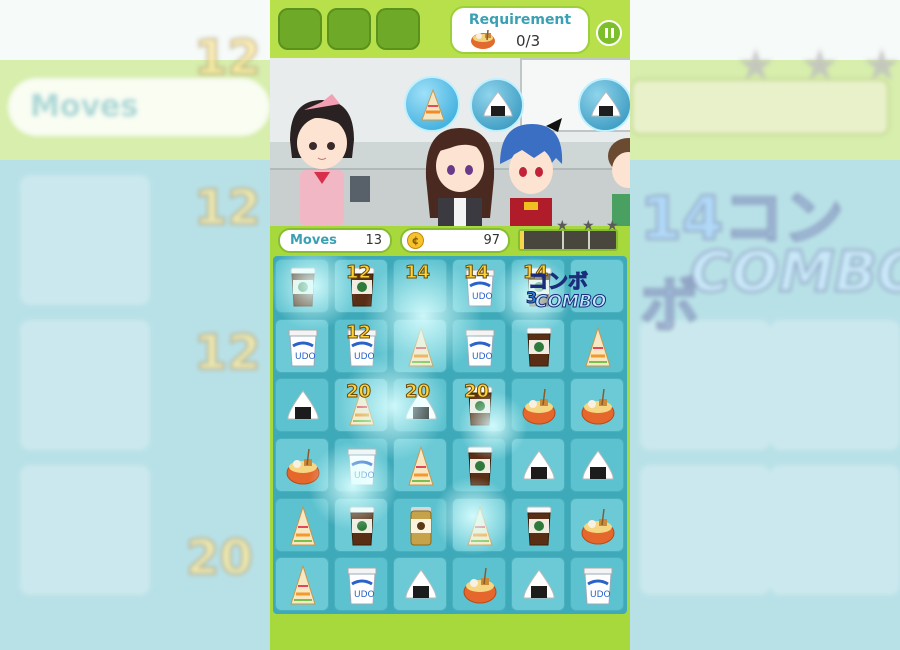 The width and height of the screenshot is (900, 650). I want to click on pause-icon, so click(609, 33).